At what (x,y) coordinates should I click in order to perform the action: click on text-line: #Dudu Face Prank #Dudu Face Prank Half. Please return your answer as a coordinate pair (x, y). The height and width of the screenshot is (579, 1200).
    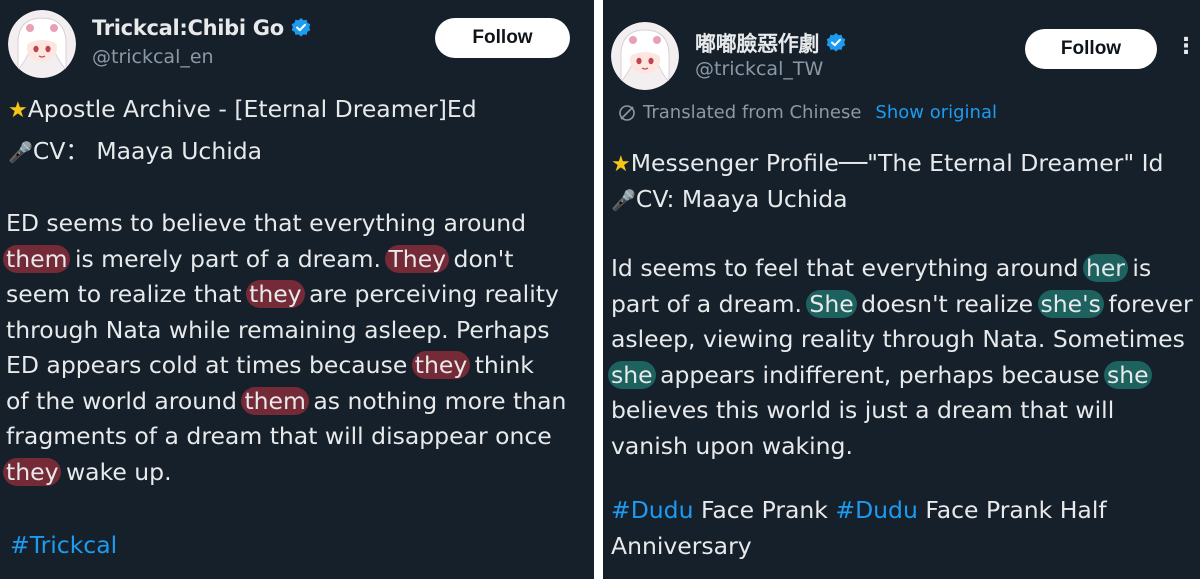
    Looking at the image, I should click on (859, 511).